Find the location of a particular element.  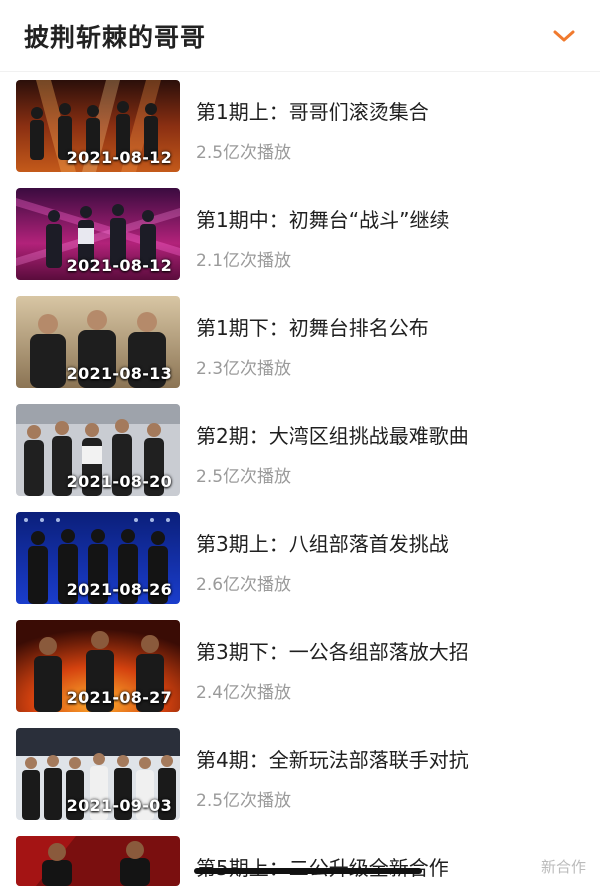

episode-date: 2021-08-13 is located at coordinates (119, 373).